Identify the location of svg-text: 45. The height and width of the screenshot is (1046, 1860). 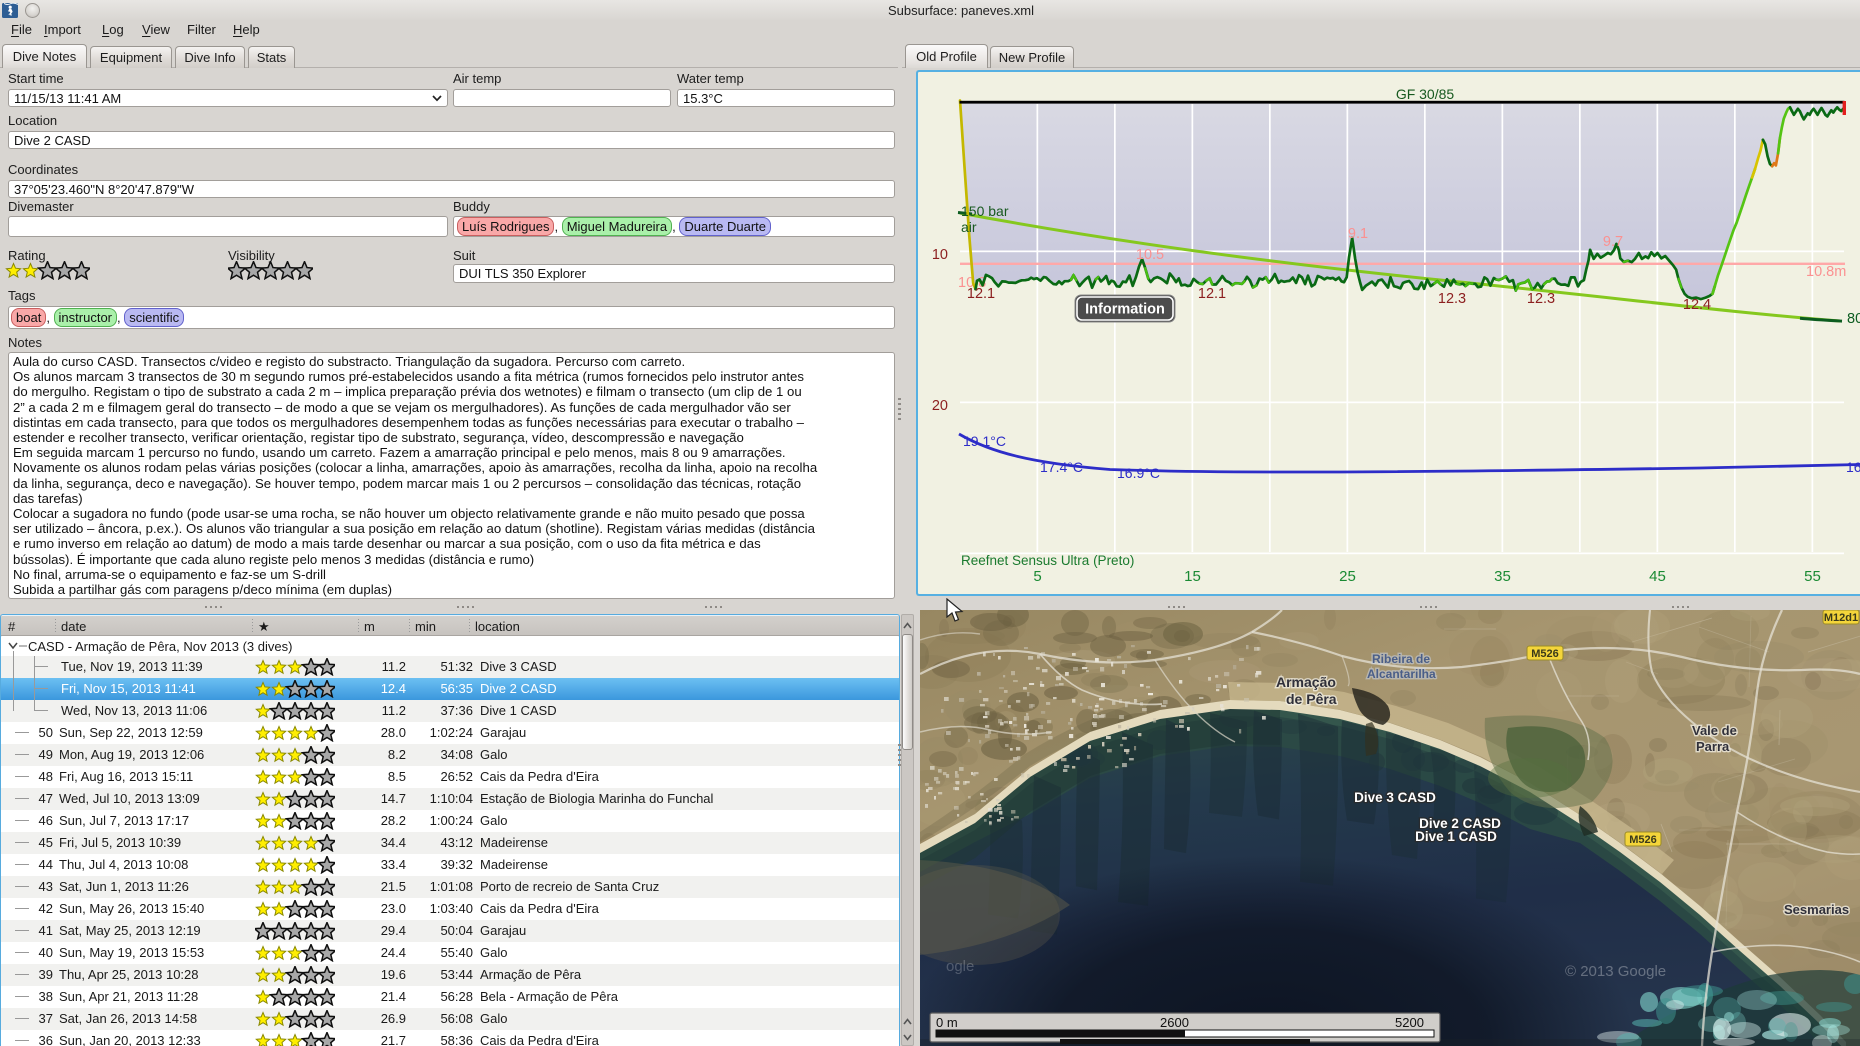
(1657, 576).